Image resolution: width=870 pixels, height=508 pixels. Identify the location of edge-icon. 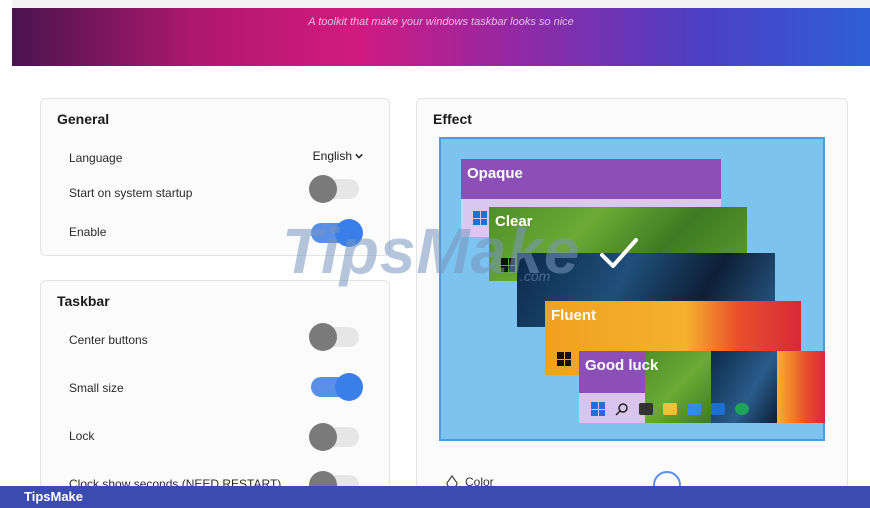
(742, 409).